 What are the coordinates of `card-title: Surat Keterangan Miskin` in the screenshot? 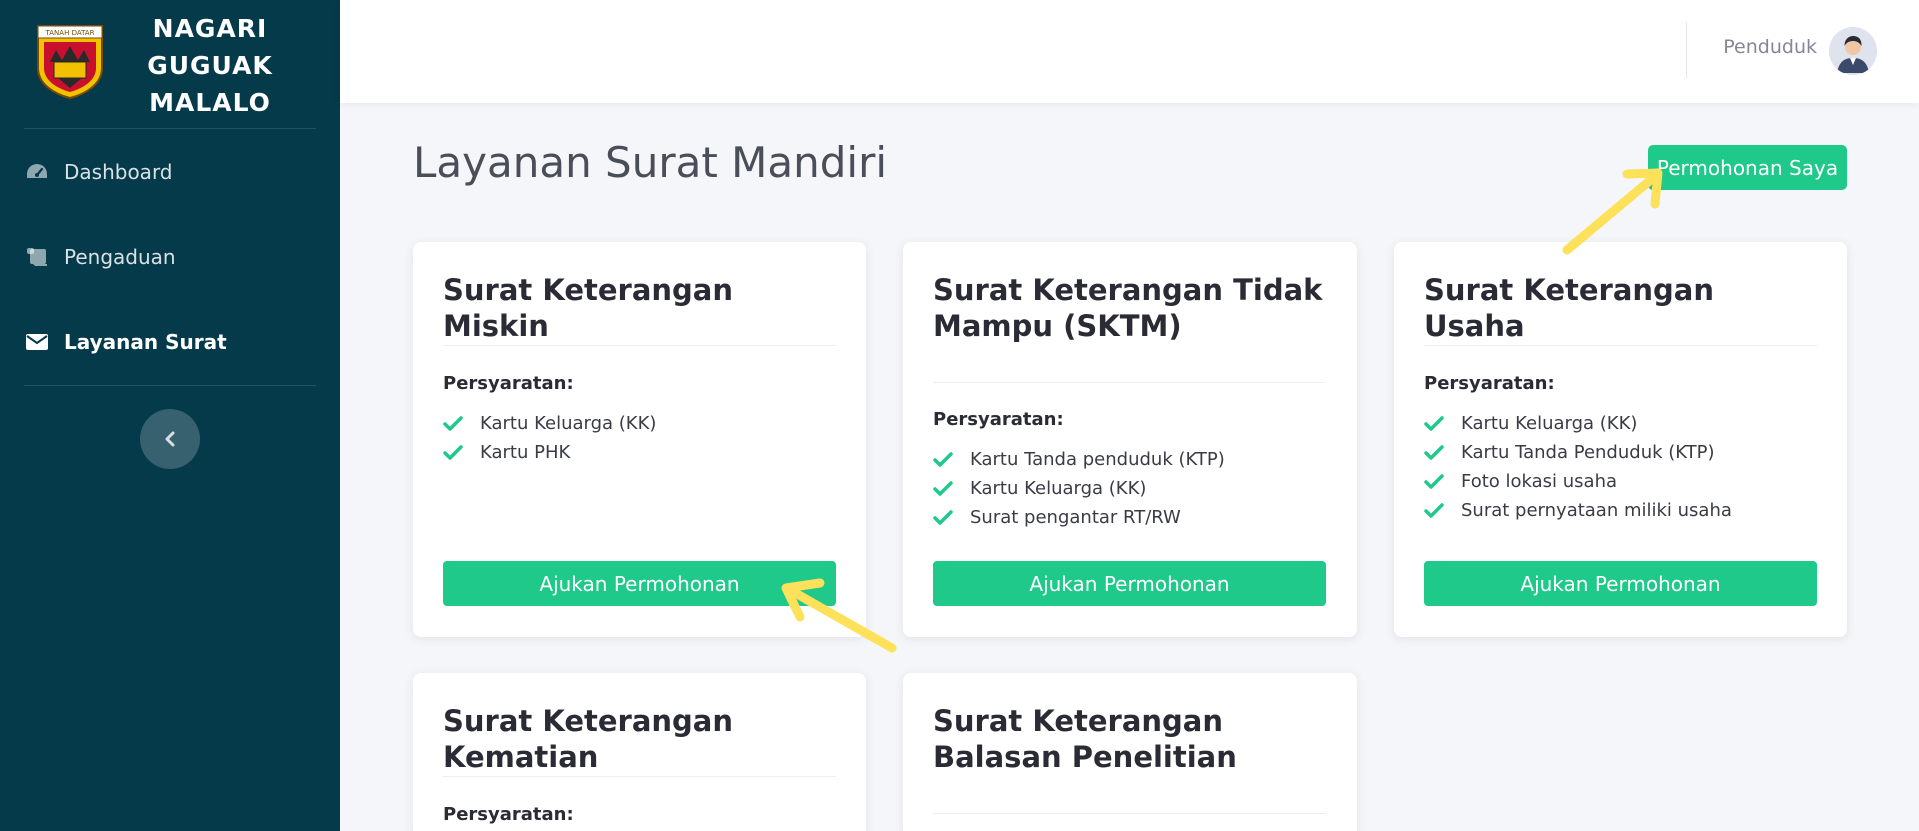 It's located at (588, 308).